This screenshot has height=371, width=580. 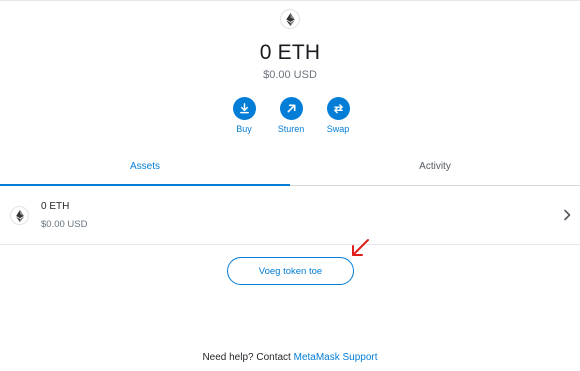 What do you see at coordinates (291, 129) in the screenshot?
I see `send-label: Sturen` at bounding box center [291, 129].